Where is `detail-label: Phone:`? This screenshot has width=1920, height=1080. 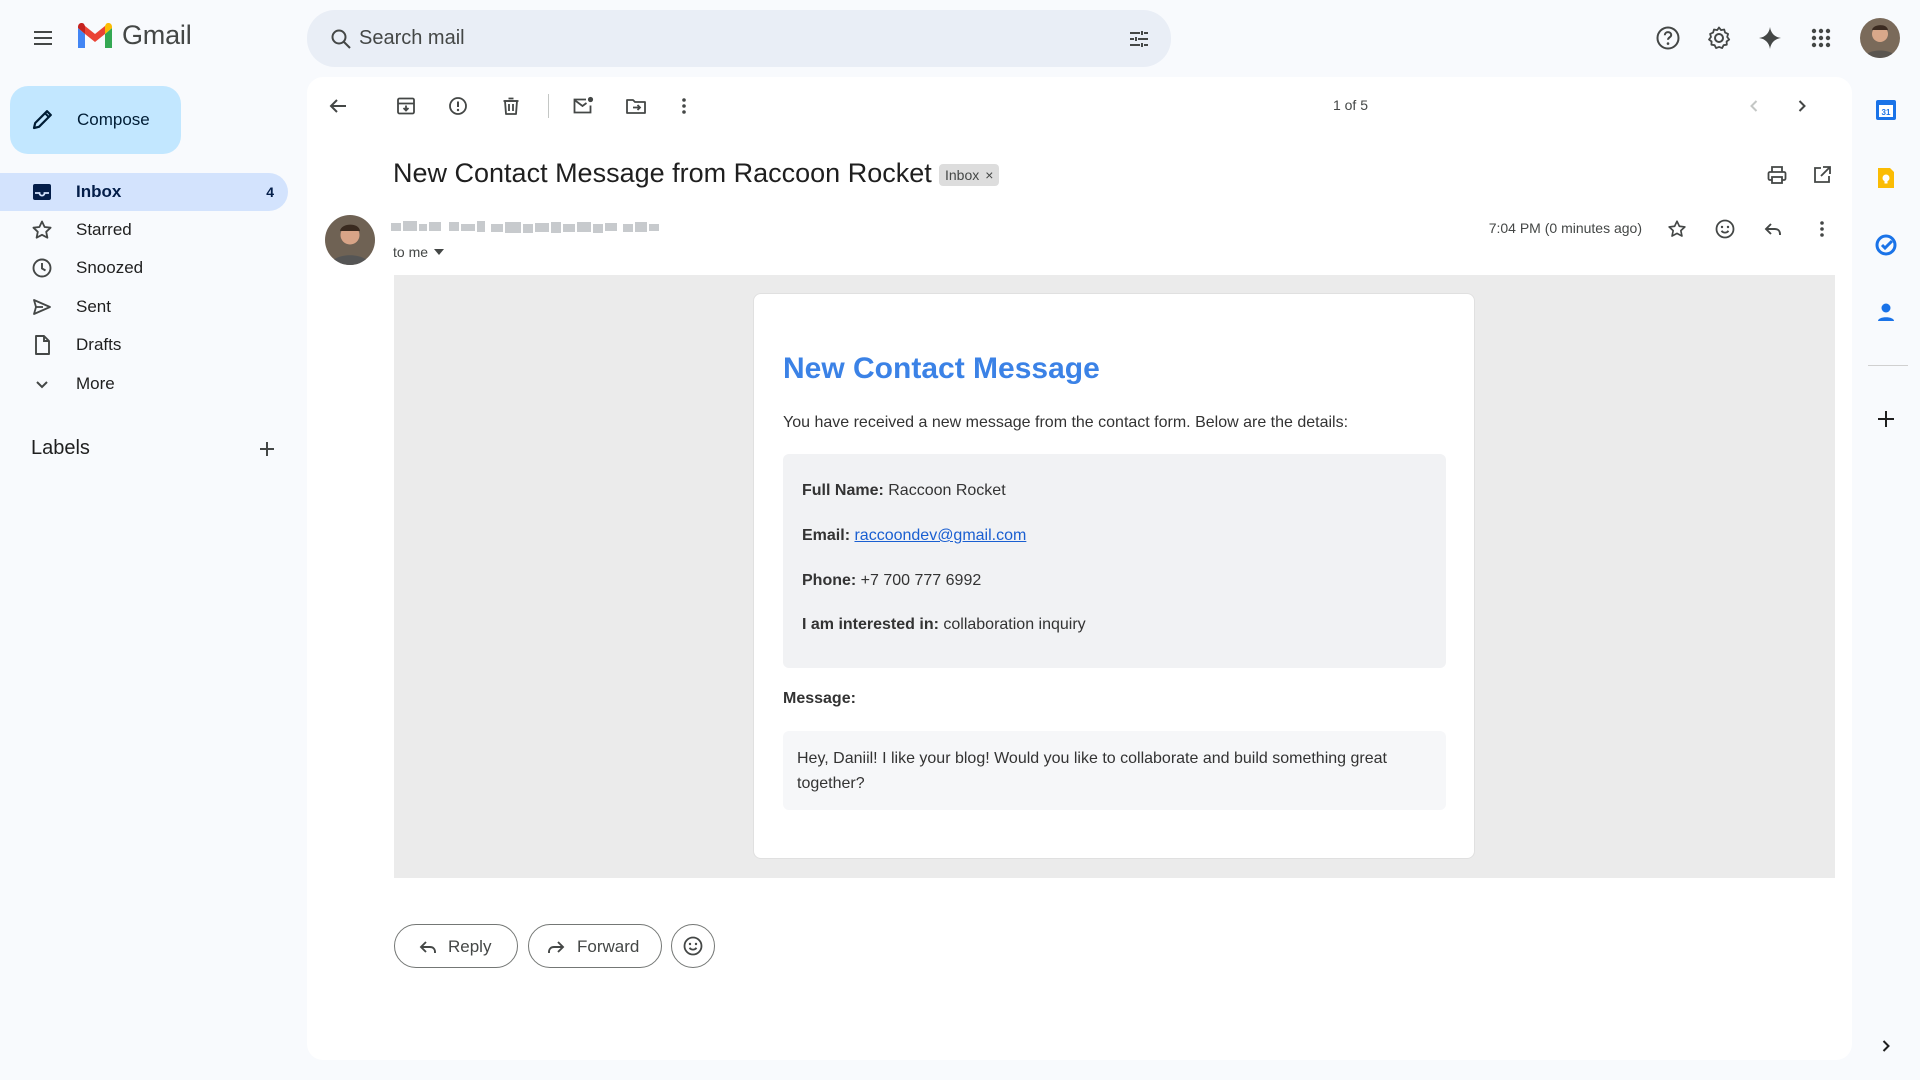
detail-label: Phone: is located at coordinates (829, 580).